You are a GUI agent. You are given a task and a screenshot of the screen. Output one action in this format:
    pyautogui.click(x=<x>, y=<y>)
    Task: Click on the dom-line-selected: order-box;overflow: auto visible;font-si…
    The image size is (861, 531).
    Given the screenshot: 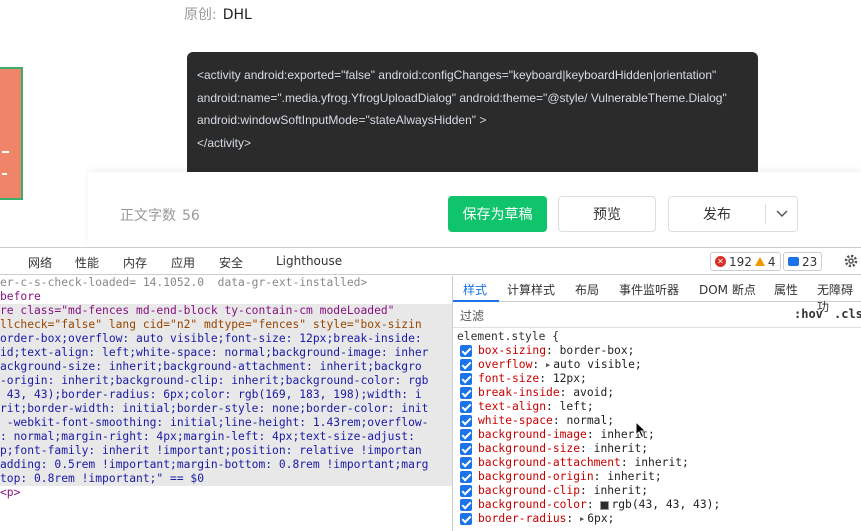 What is the action you would take?
    pyautogui.click(x=226, y=339)
    